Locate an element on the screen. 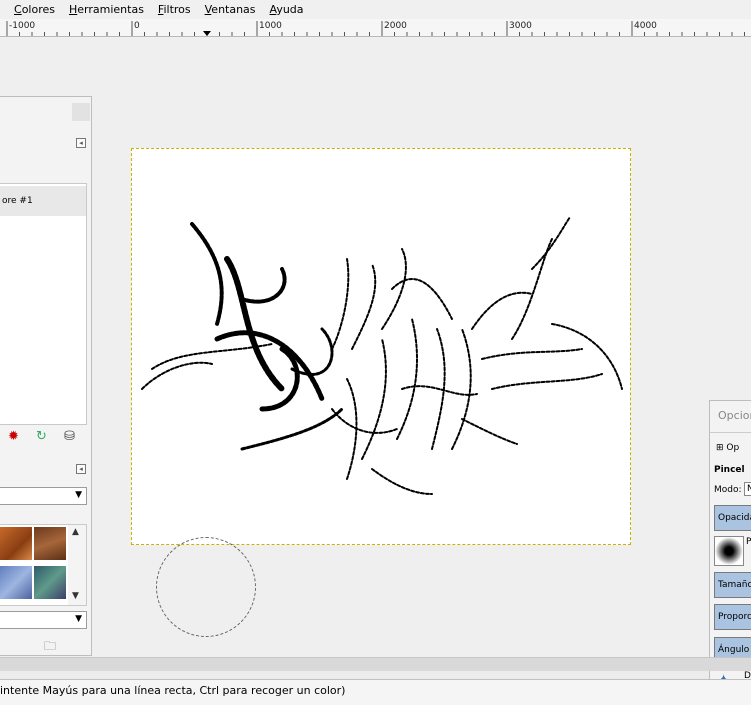 The height and width of the screenshot is (705, 751). patterns-grid: ▲ ▼ is located at coordinates (43, 565).